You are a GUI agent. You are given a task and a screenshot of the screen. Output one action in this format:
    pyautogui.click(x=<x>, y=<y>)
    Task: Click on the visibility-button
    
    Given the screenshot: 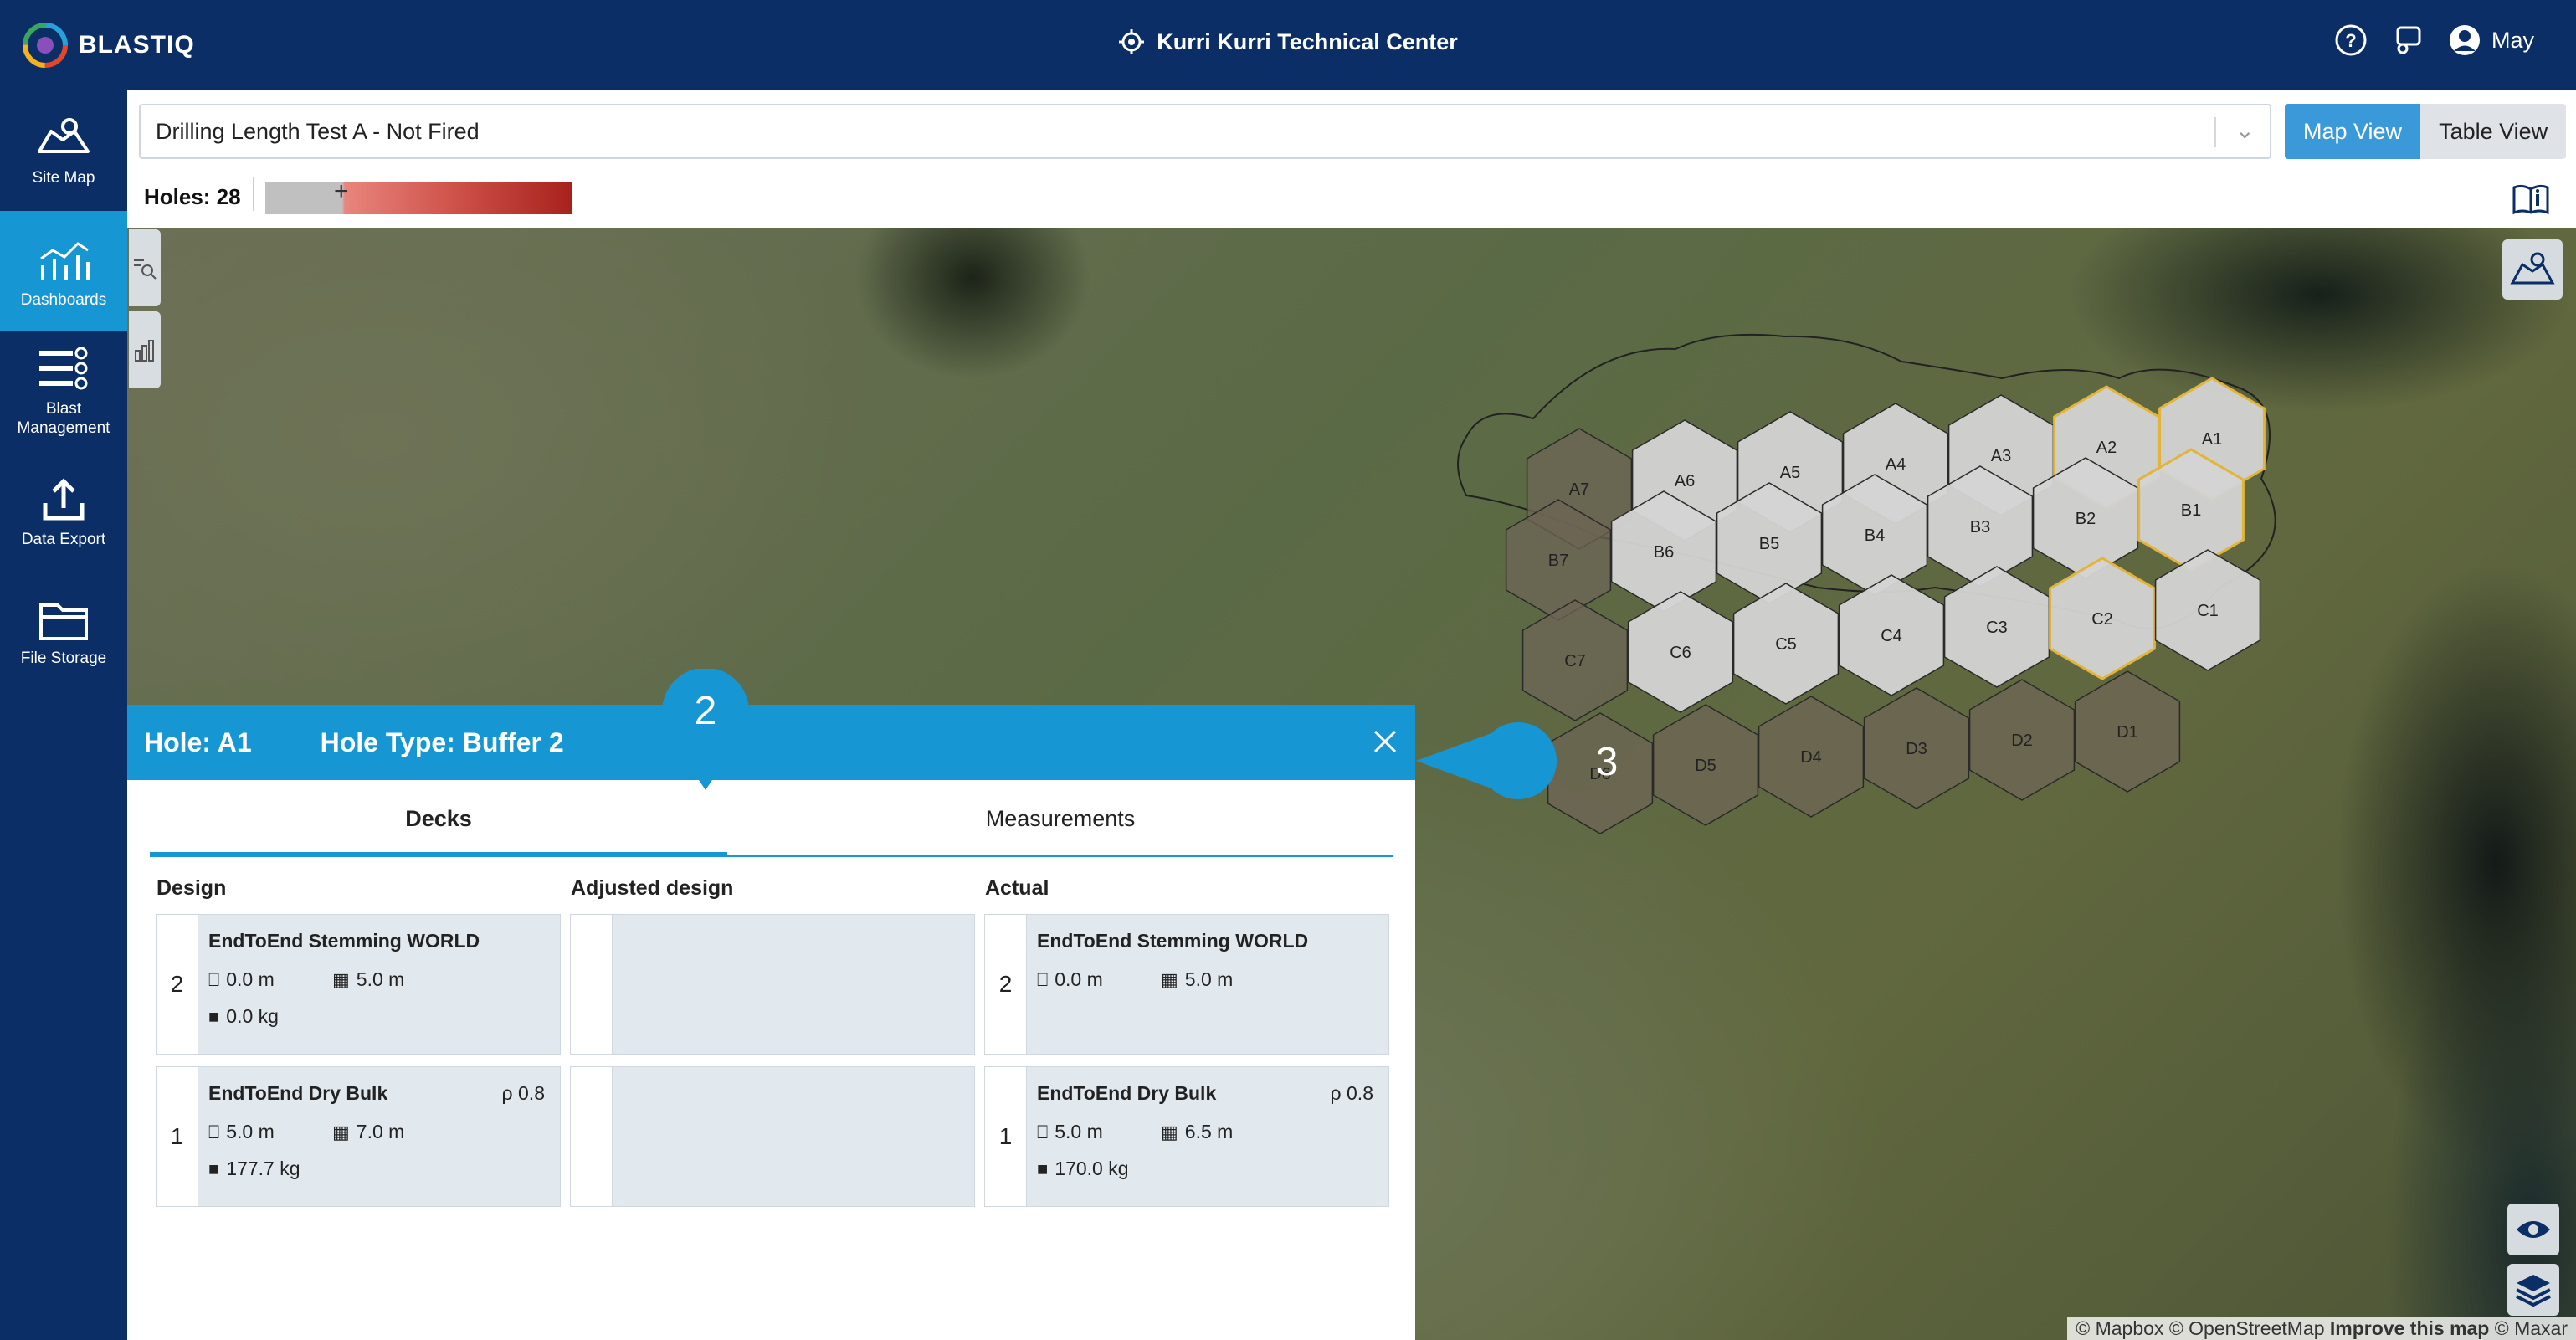 What is the action you would take?
    pyautogui.click(x=2533, y=1229)
    